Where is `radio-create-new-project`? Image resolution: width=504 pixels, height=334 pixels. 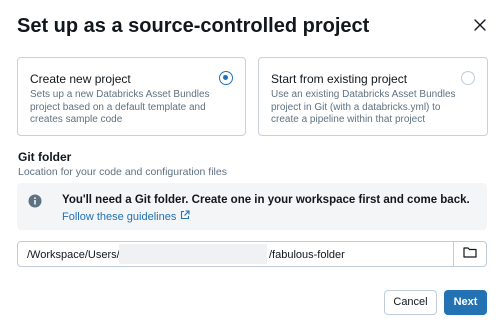
radio-create-new-project is located at coordinates (226, 78).